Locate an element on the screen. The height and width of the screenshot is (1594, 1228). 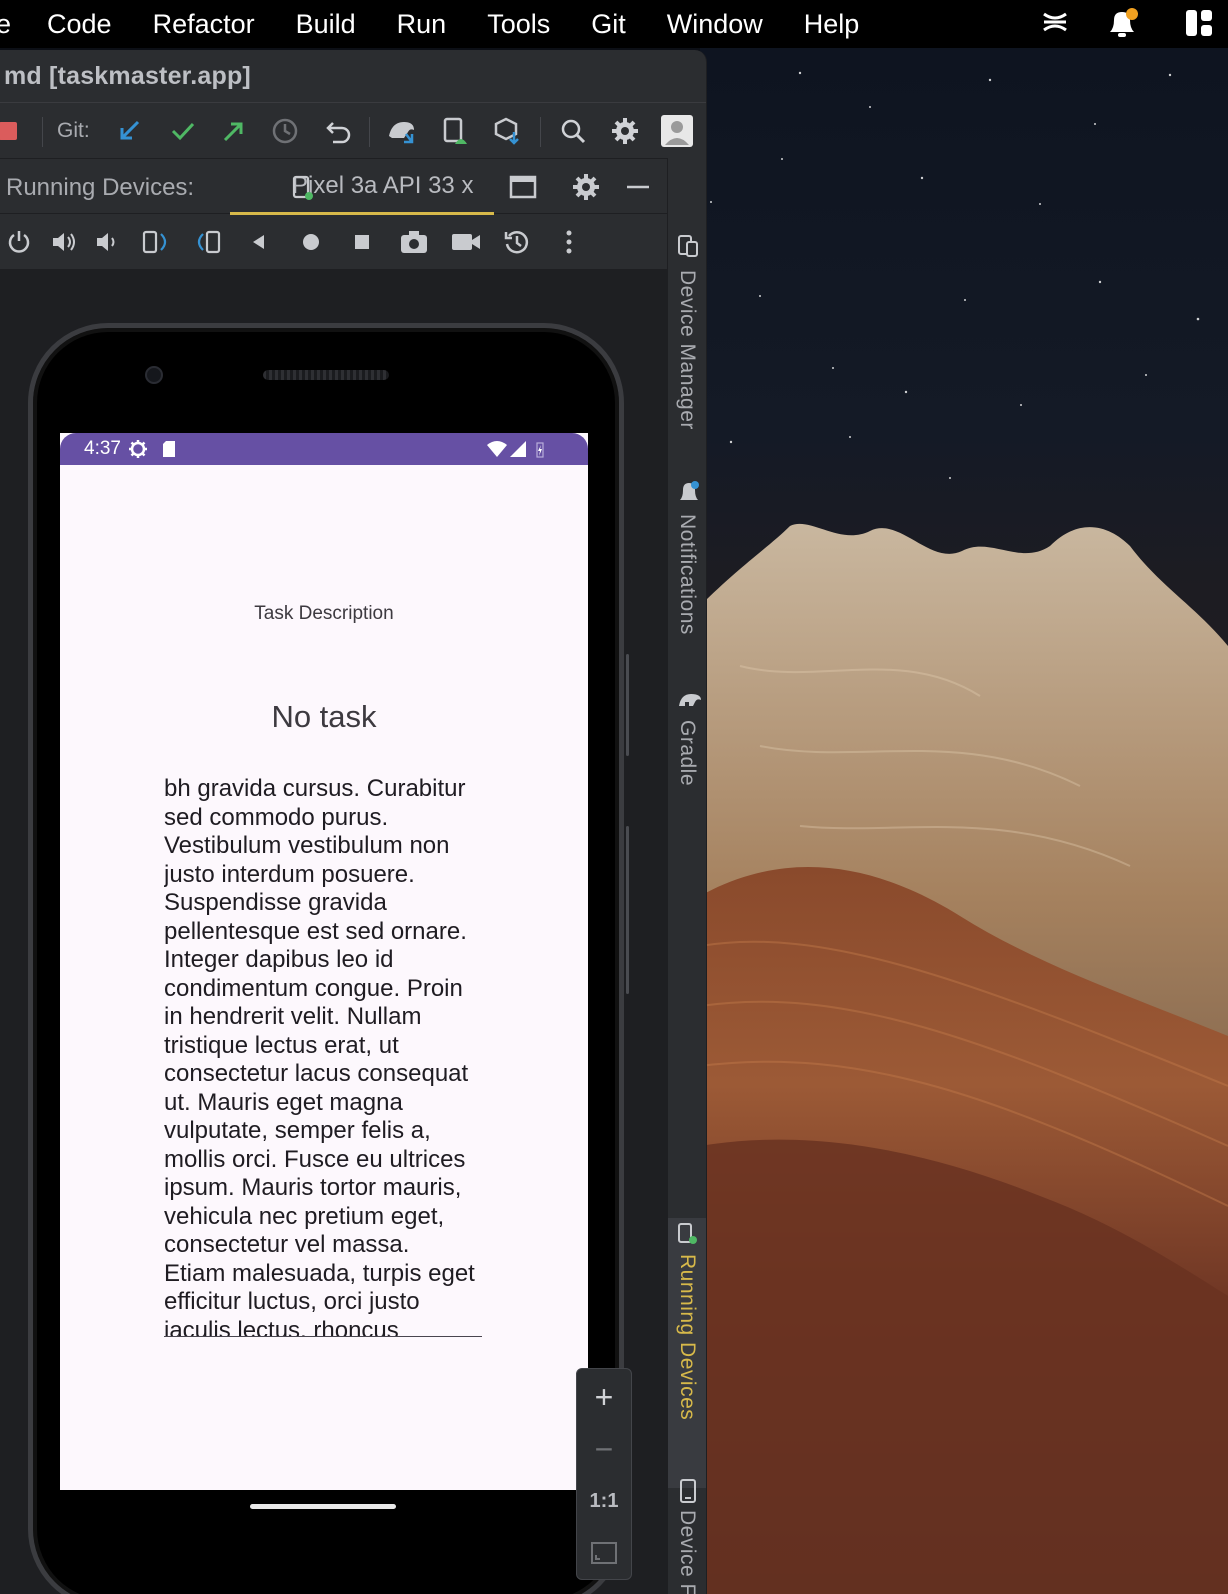
description-line: Vestibulum vestibulum non is located at coordinates (307, 845).